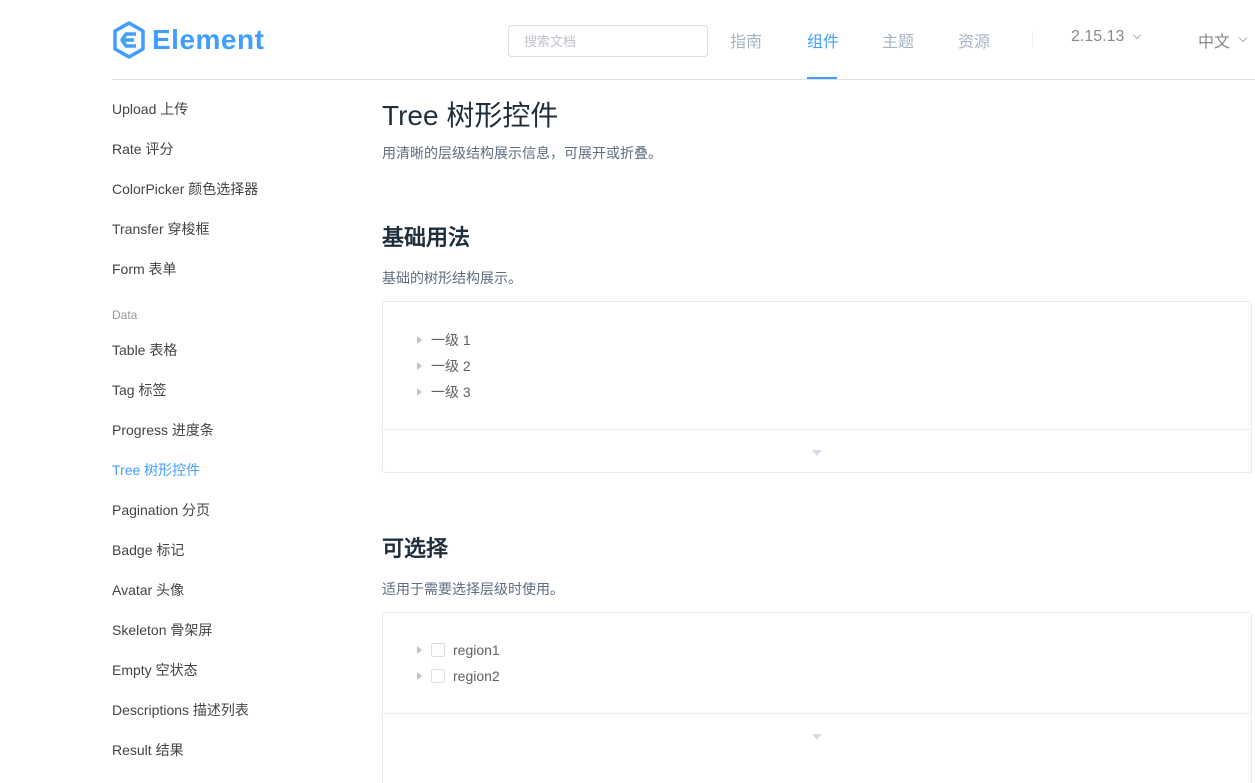 This screenshot has height=783, width=1255. I want to click on tree-node: 一级 1, so click(444, 340).